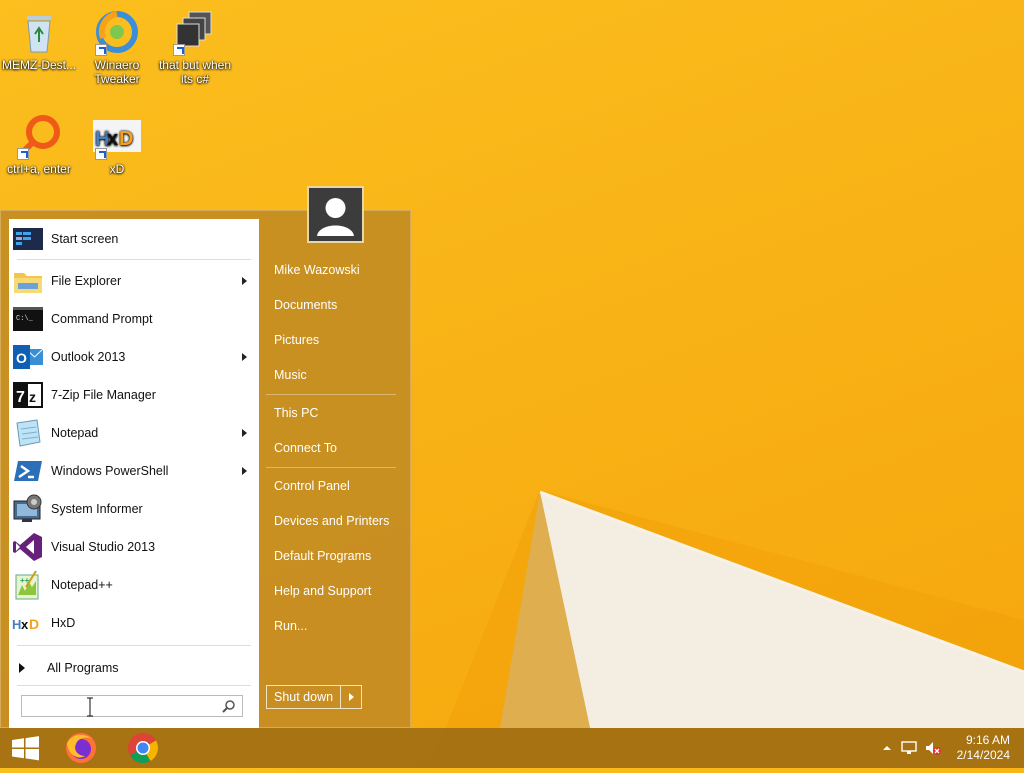 The height and width of the screenshot is (773, 1024). What do you see at coordinates (317, 270) in the screenshot?
I see `user-name-link: Mike Wazowski` at bounding box center [317, 270].